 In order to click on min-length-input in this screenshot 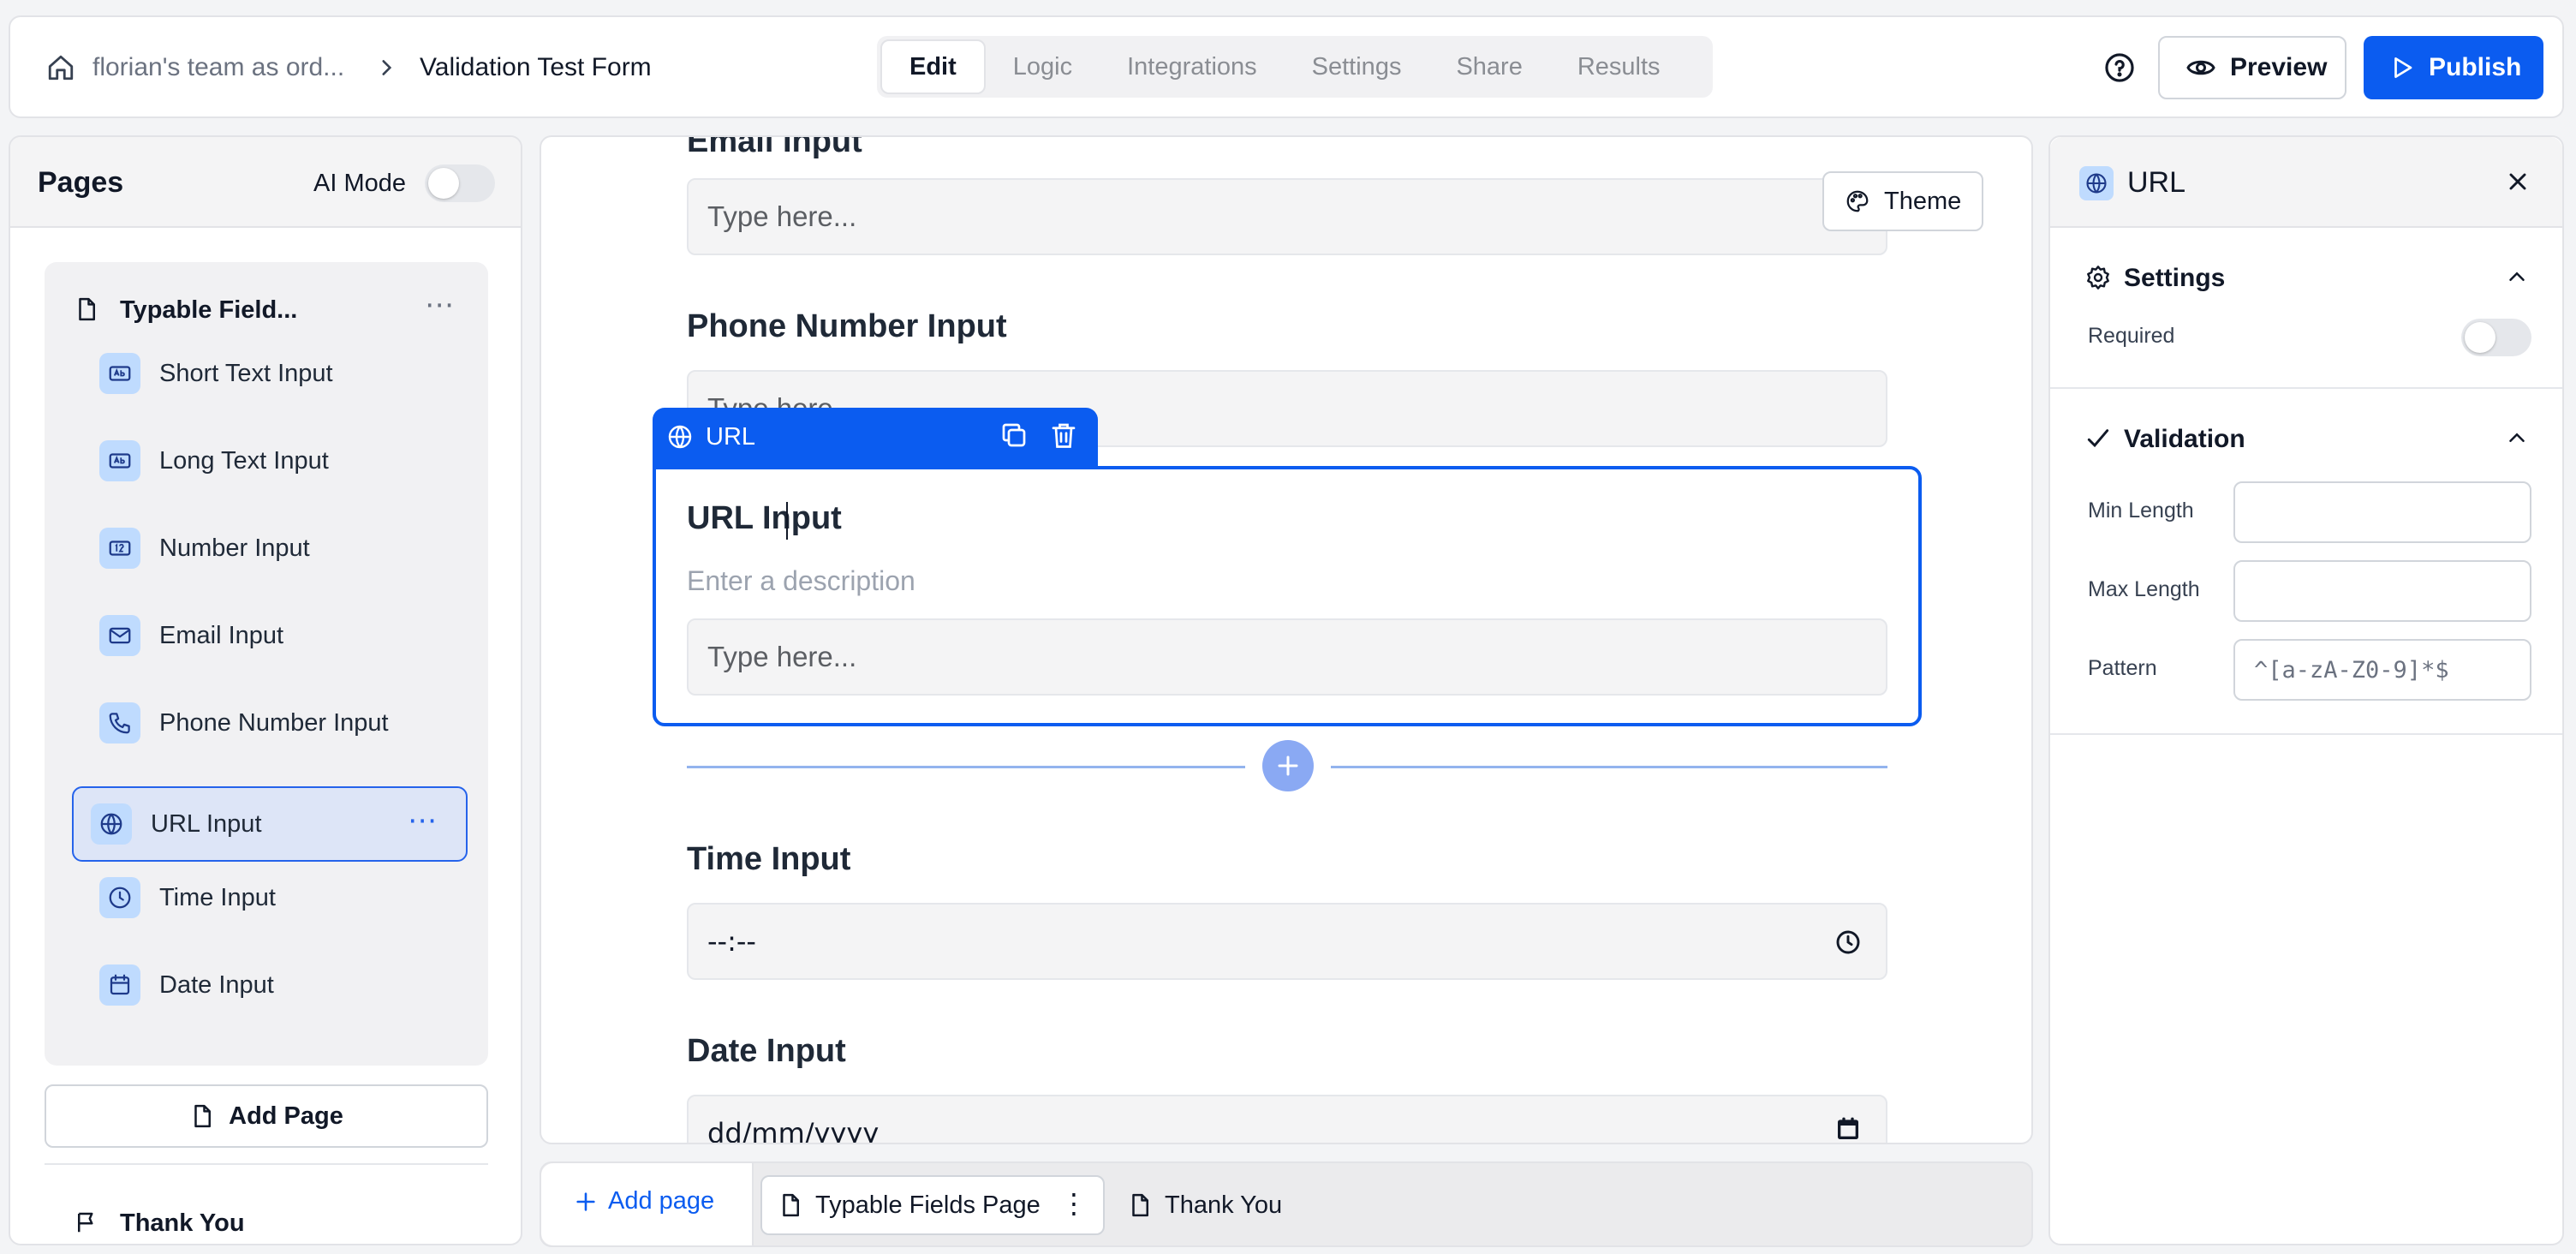, I will do `click(2382, 512)`.